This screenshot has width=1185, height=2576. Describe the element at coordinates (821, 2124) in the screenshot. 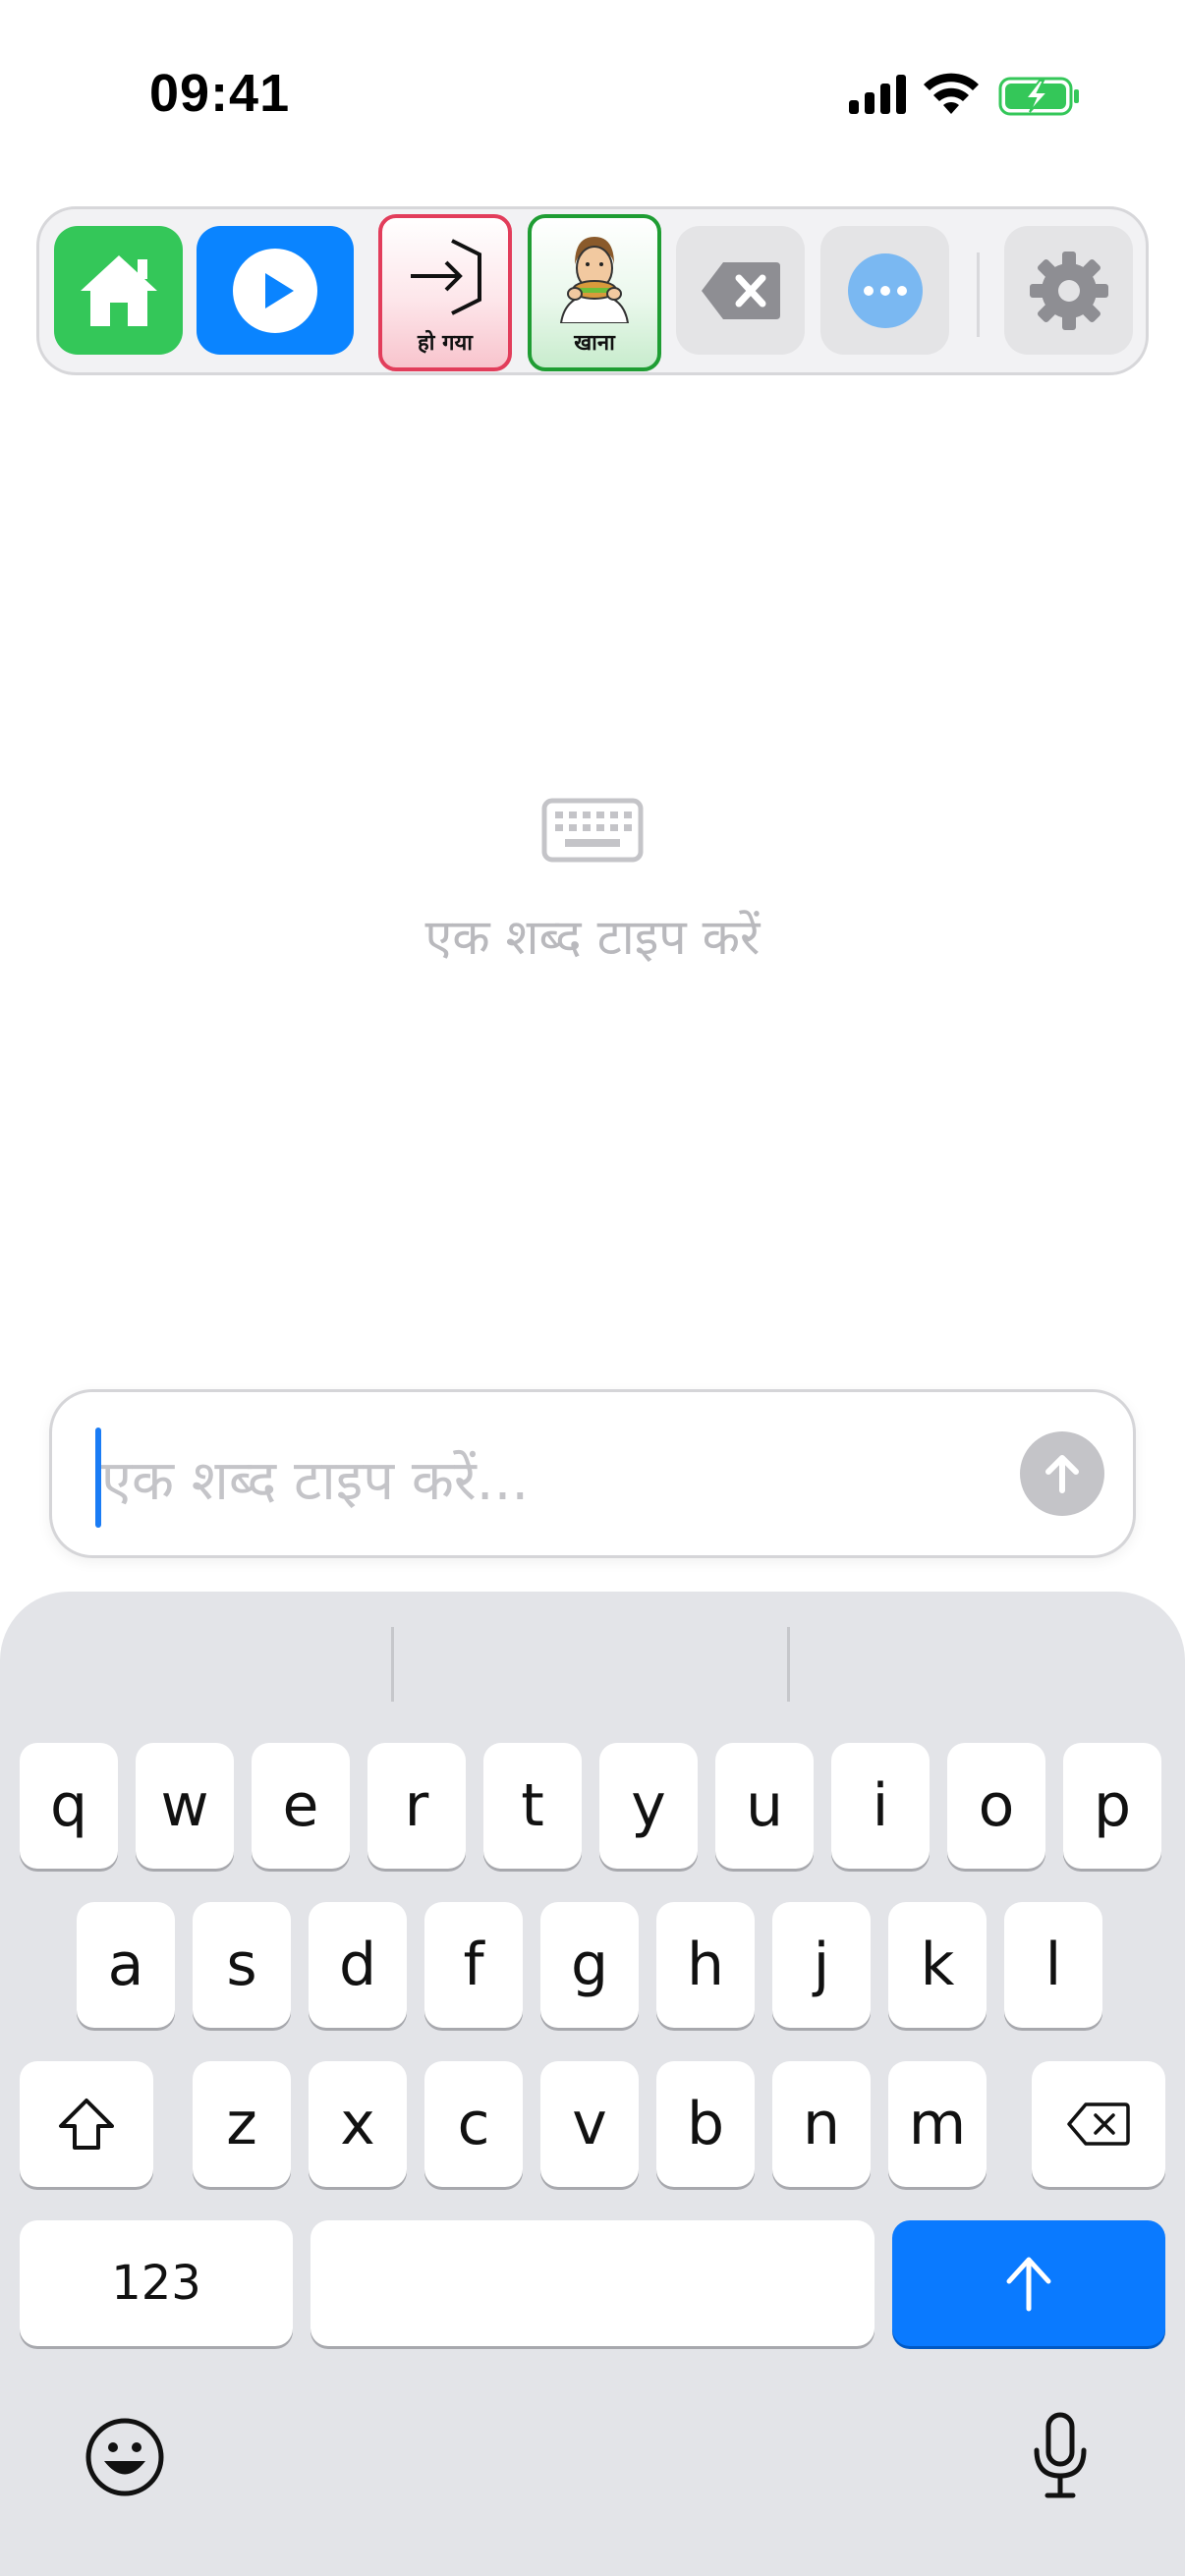

I see `key-n: n` at that location.